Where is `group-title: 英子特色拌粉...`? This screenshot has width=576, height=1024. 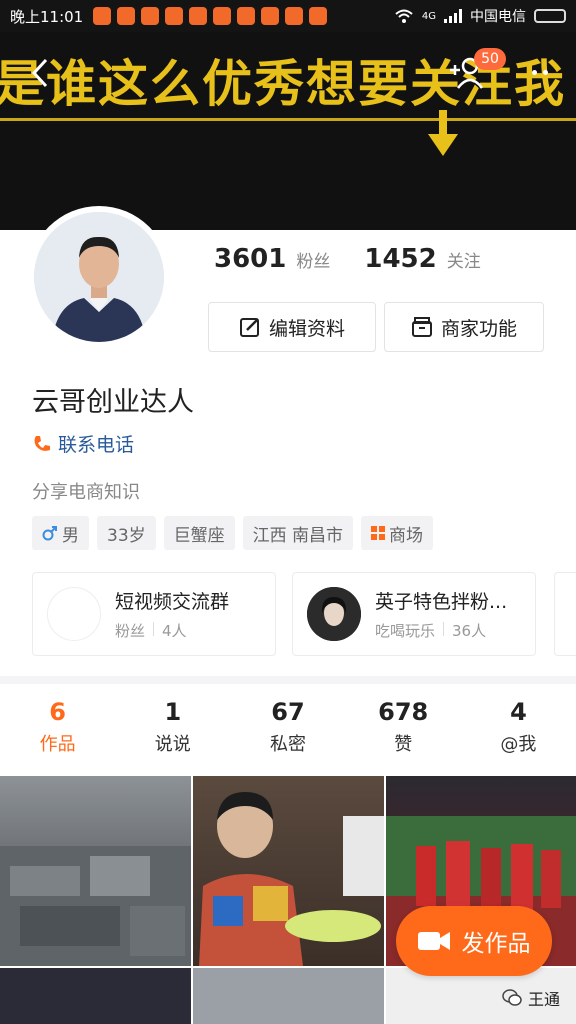 group-title: 英子特色拌粉... is located at coordinates (441, 602).